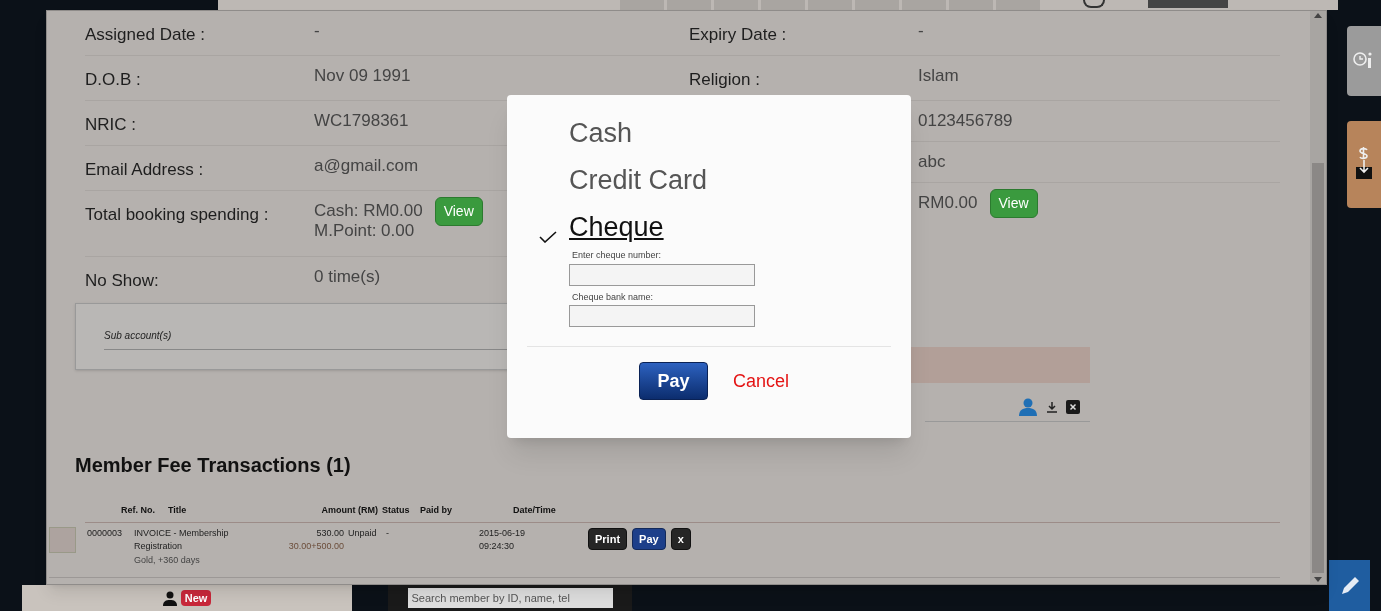  What do you see at coordinates (167, 560) in the screenshot?
I see `table-cell-text: Gold, +360 days` at bounding box center [167, 560].